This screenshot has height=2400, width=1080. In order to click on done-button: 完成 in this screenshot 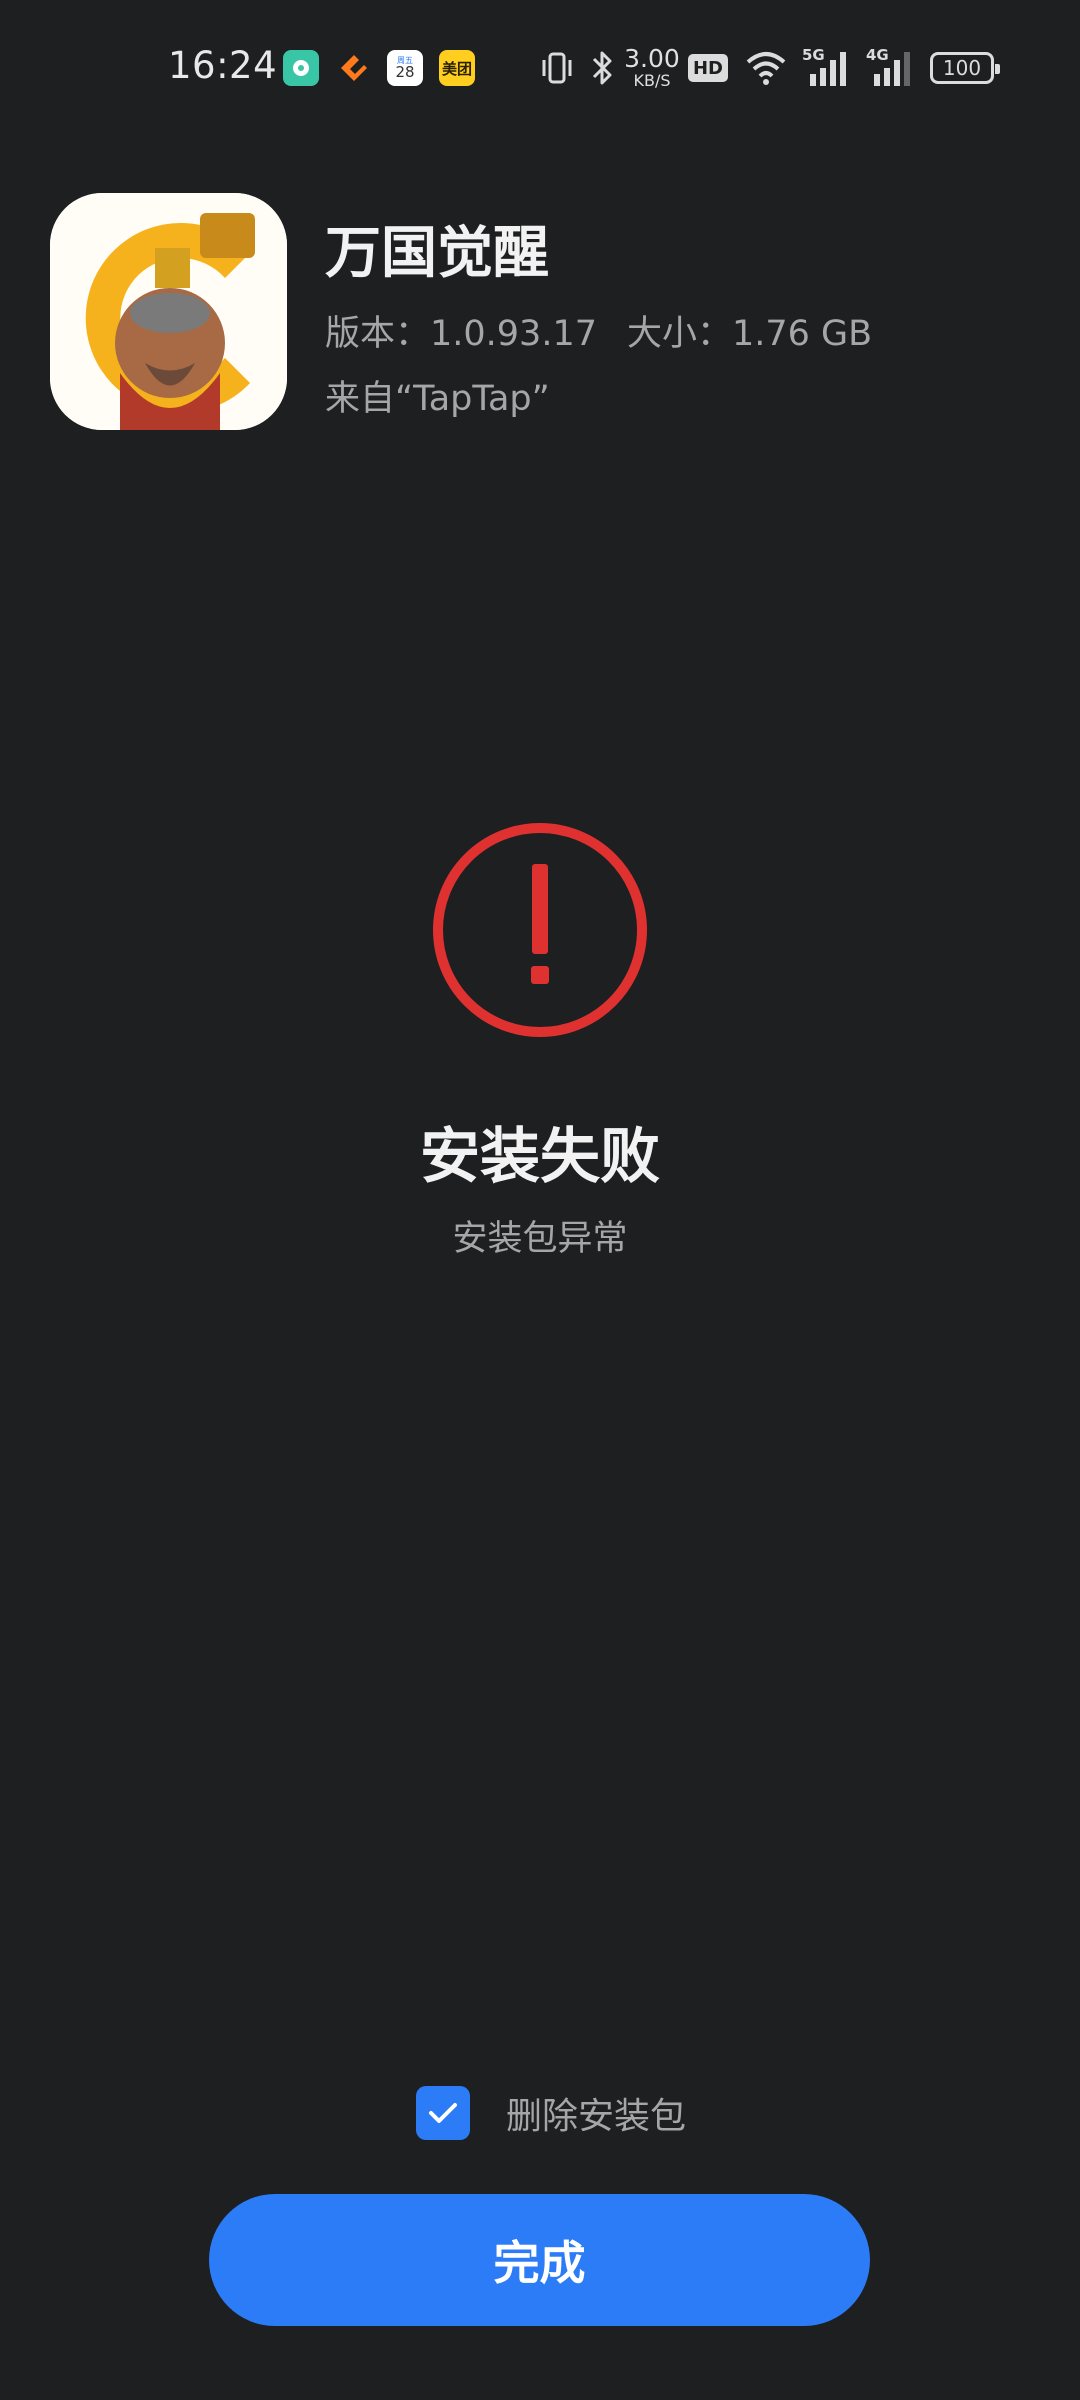, I will do `click(539, 2260)`.